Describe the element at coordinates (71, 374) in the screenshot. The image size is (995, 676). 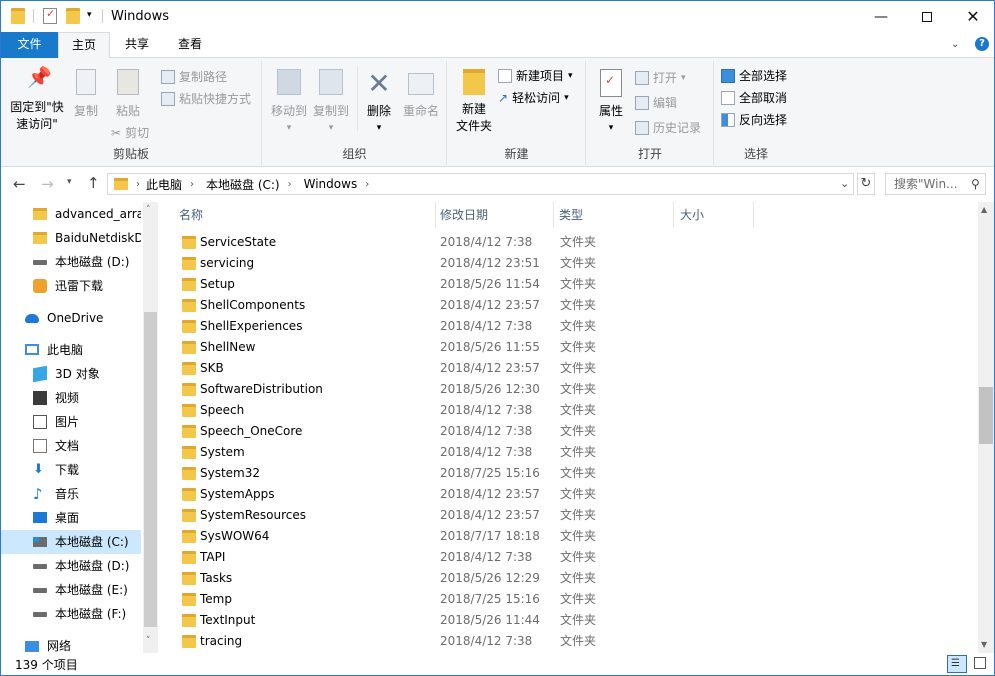
I see `nav-item: 3D 对象` at that location.